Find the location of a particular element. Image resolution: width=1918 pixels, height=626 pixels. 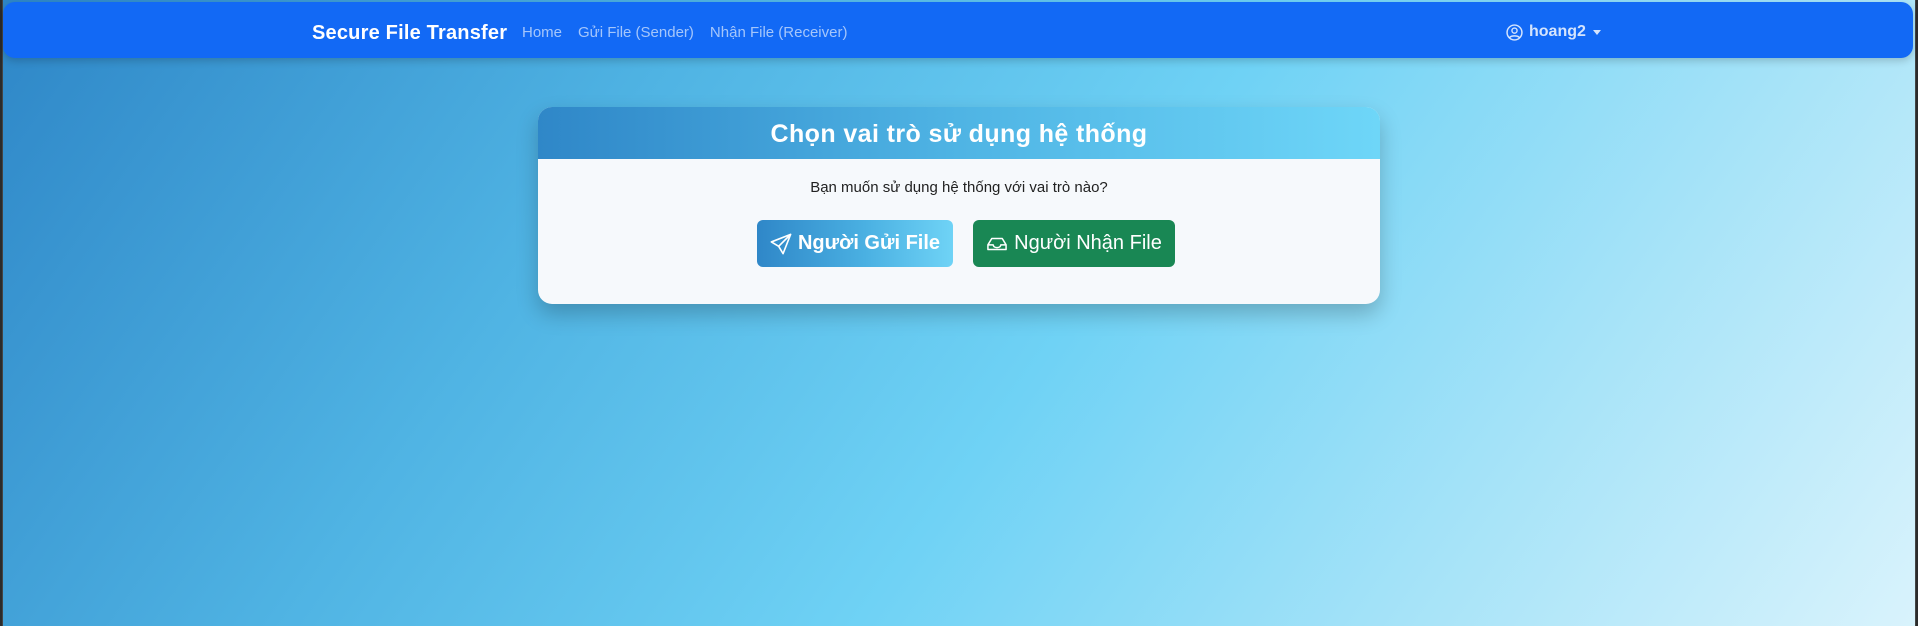

user-menu-dropdown: hoang2 is located at coordinates (1553, 32).